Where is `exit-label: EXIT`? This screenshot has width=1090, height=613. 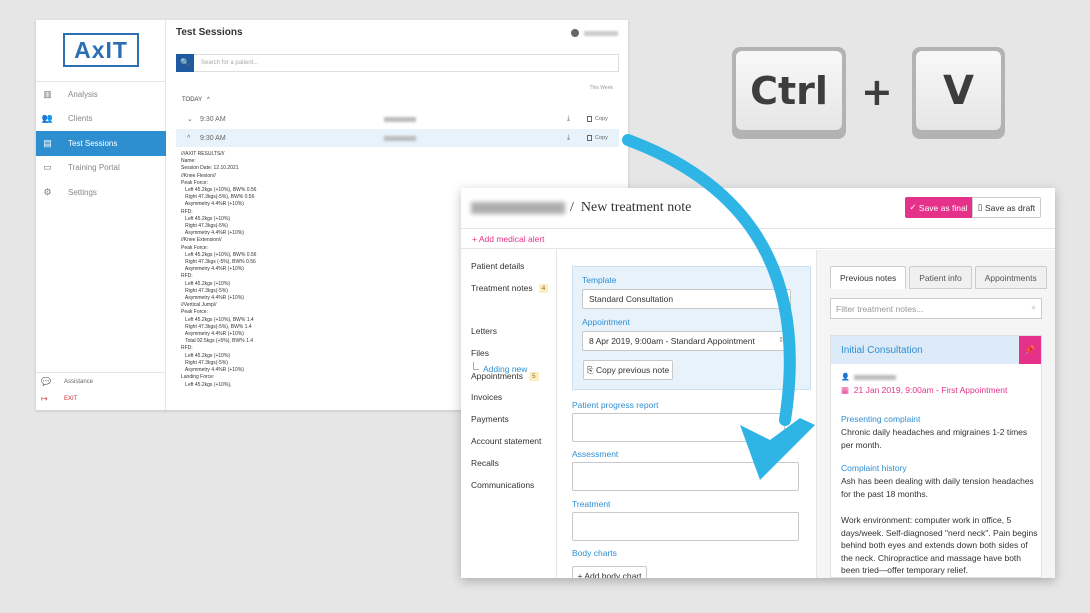
exit-label: EXIT is located at coordinates (71, 398).